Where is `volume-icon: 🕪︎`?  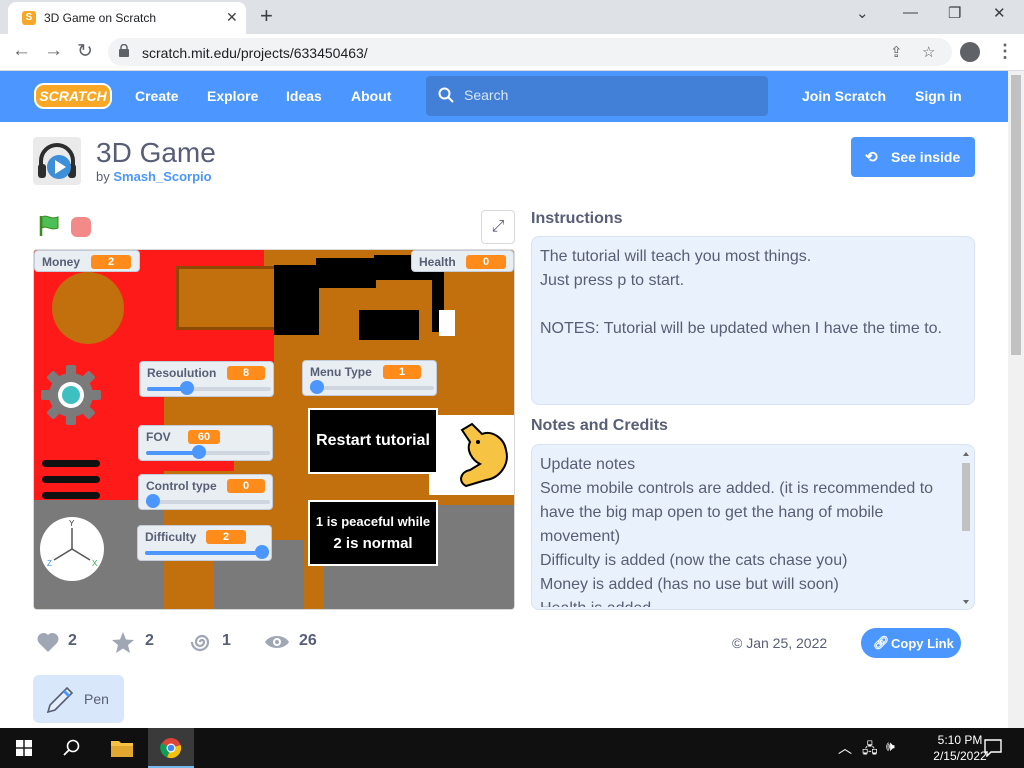
volume-icon: 🕪︎ is located at coordinates (890, 746).